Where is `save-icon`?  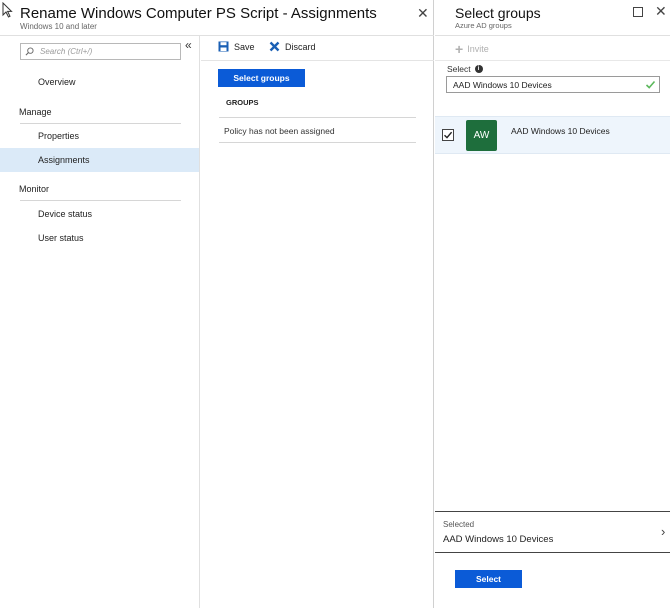
save-icon is located at coordinates (223, 46).